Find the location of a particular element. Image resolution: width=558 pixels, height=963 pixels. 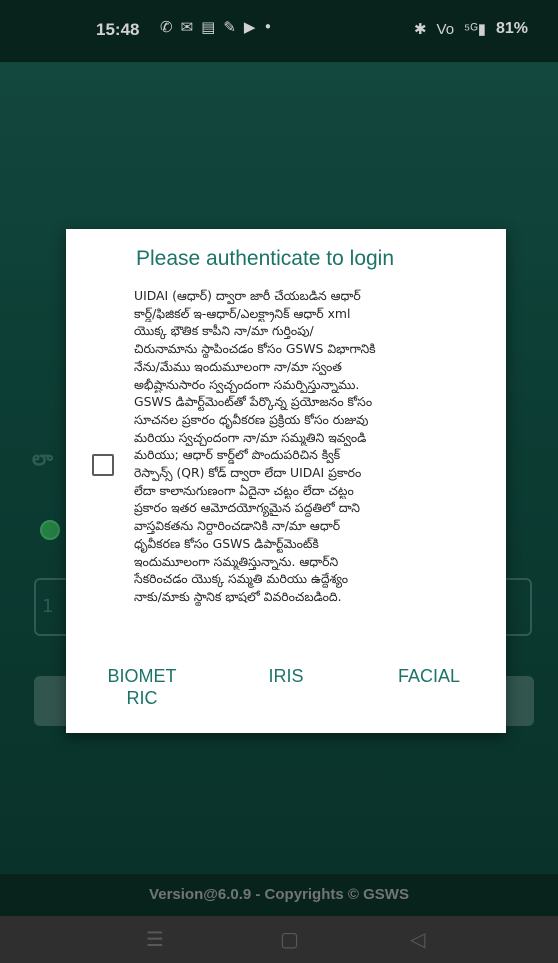

facial-button: FACIAL is located at coordinates (429, 676).